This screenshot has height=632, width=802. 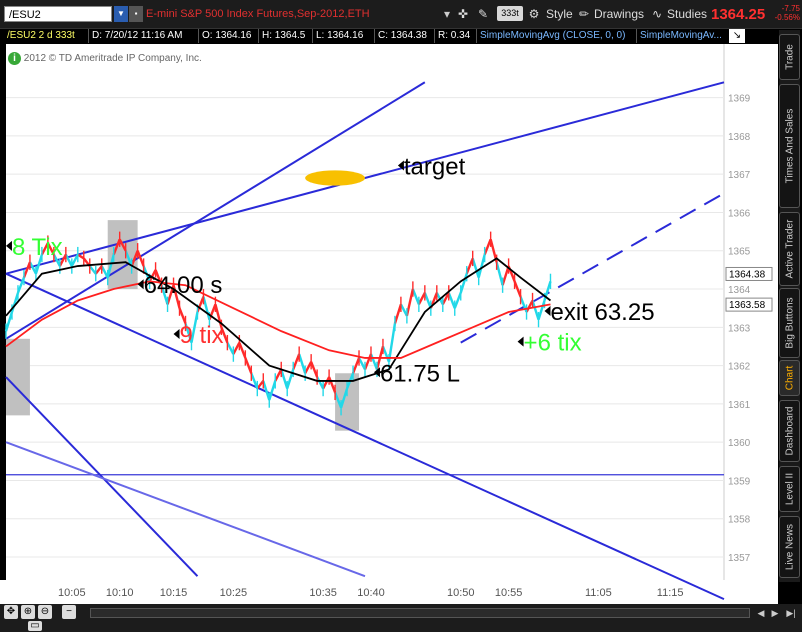 I want to click on studies-icon: ∿, so click(x=657, y=14).